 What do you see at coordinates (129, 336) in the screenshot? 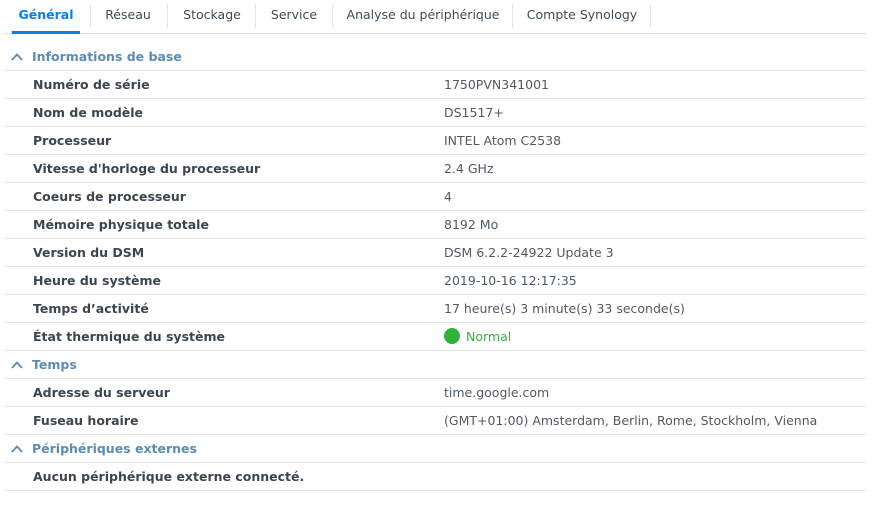
I see `row-label: État thermique du système` at bounding box center [129, 336].